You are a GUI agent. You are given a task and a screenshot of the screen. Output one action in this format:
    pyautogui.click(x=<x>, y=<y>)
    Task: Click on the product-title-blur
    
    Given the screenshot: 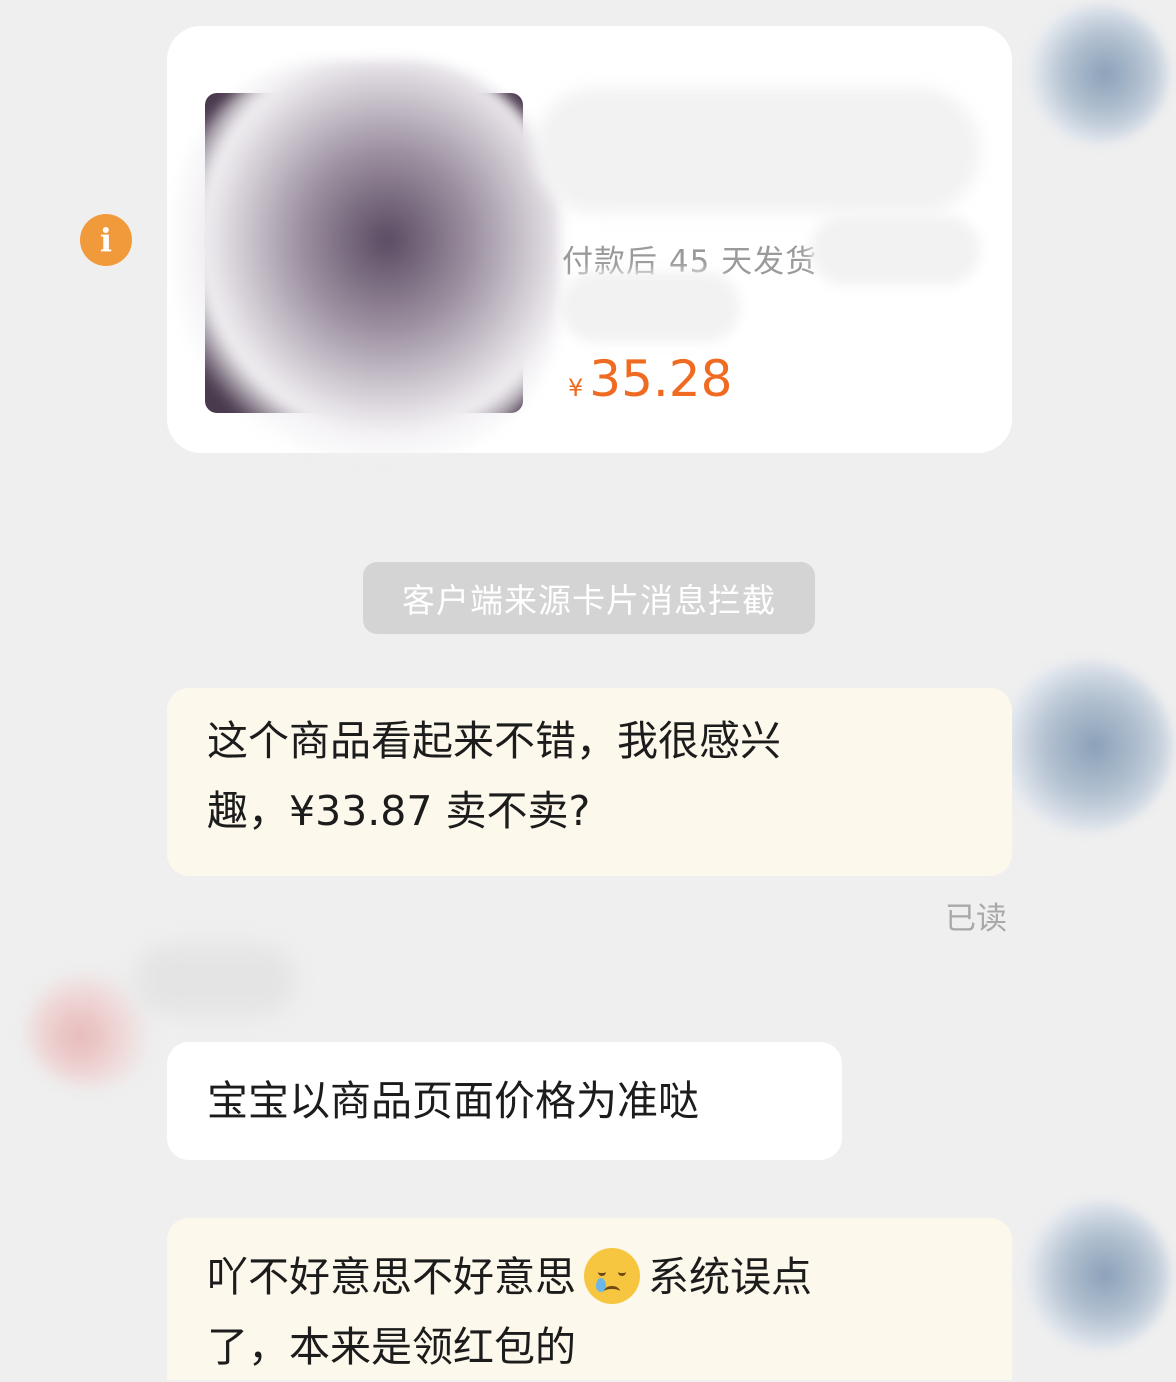 What is the action you would take?
    pyautogui.click(x=757, y=150)
    